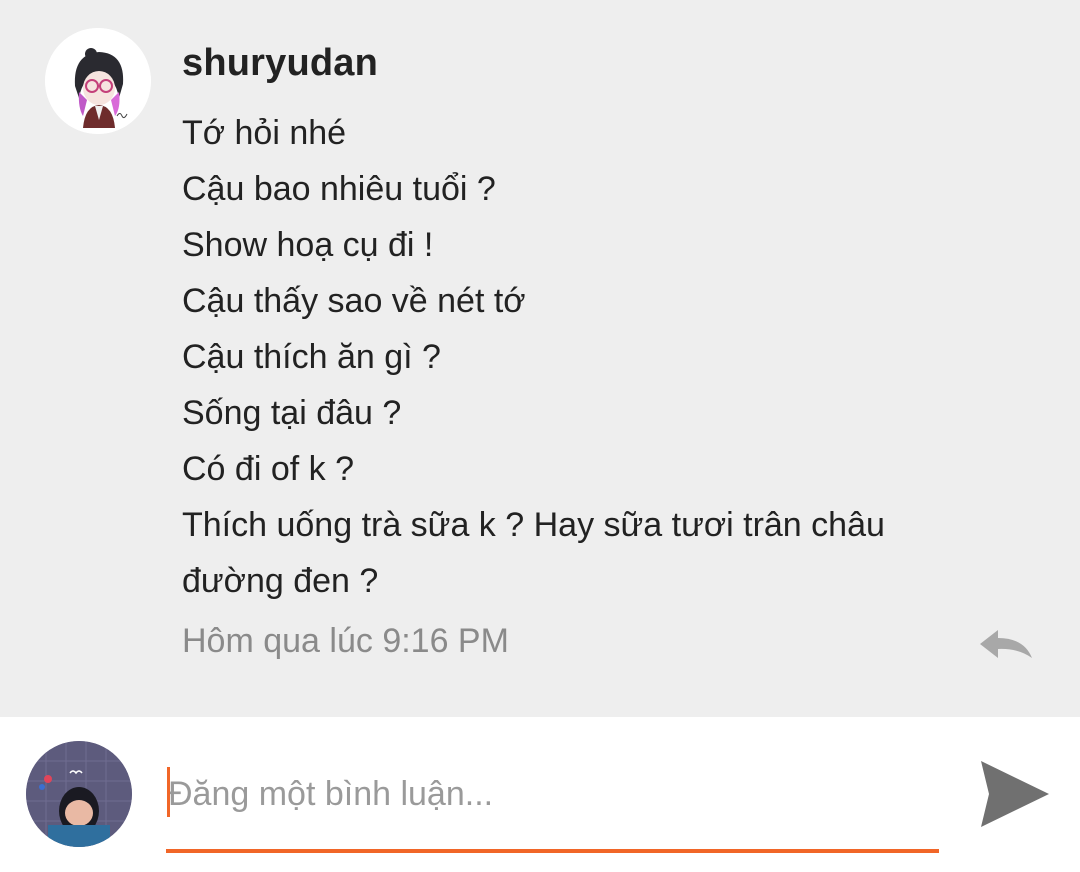 Image resolution: width=1080 pixels, height=872 pixels. I want to click on author-name: shuryudan, so click(280, 63).